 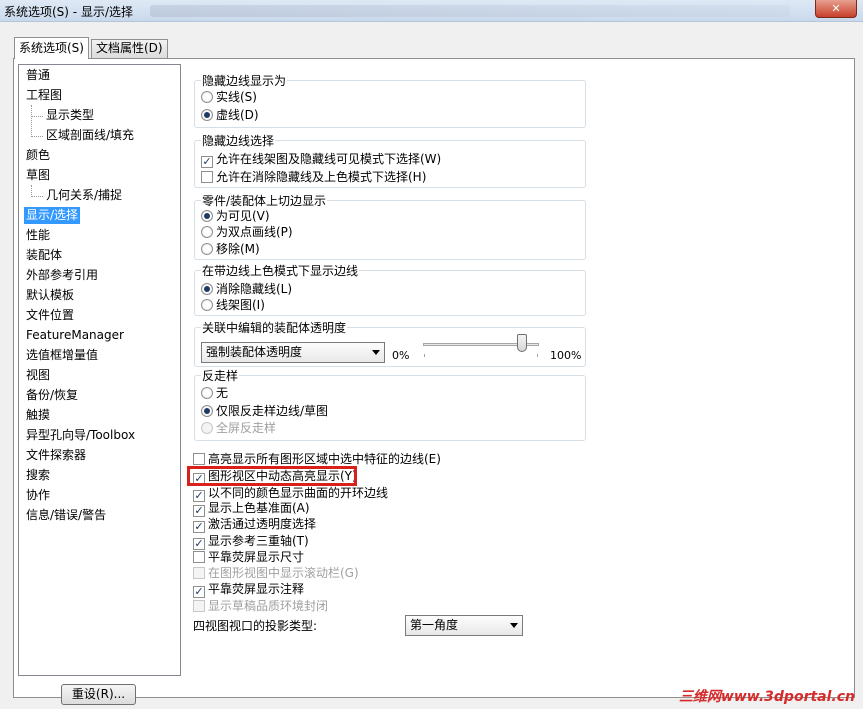 I want to click on radio-label: 为可见(V), so click(x=243, y=216).